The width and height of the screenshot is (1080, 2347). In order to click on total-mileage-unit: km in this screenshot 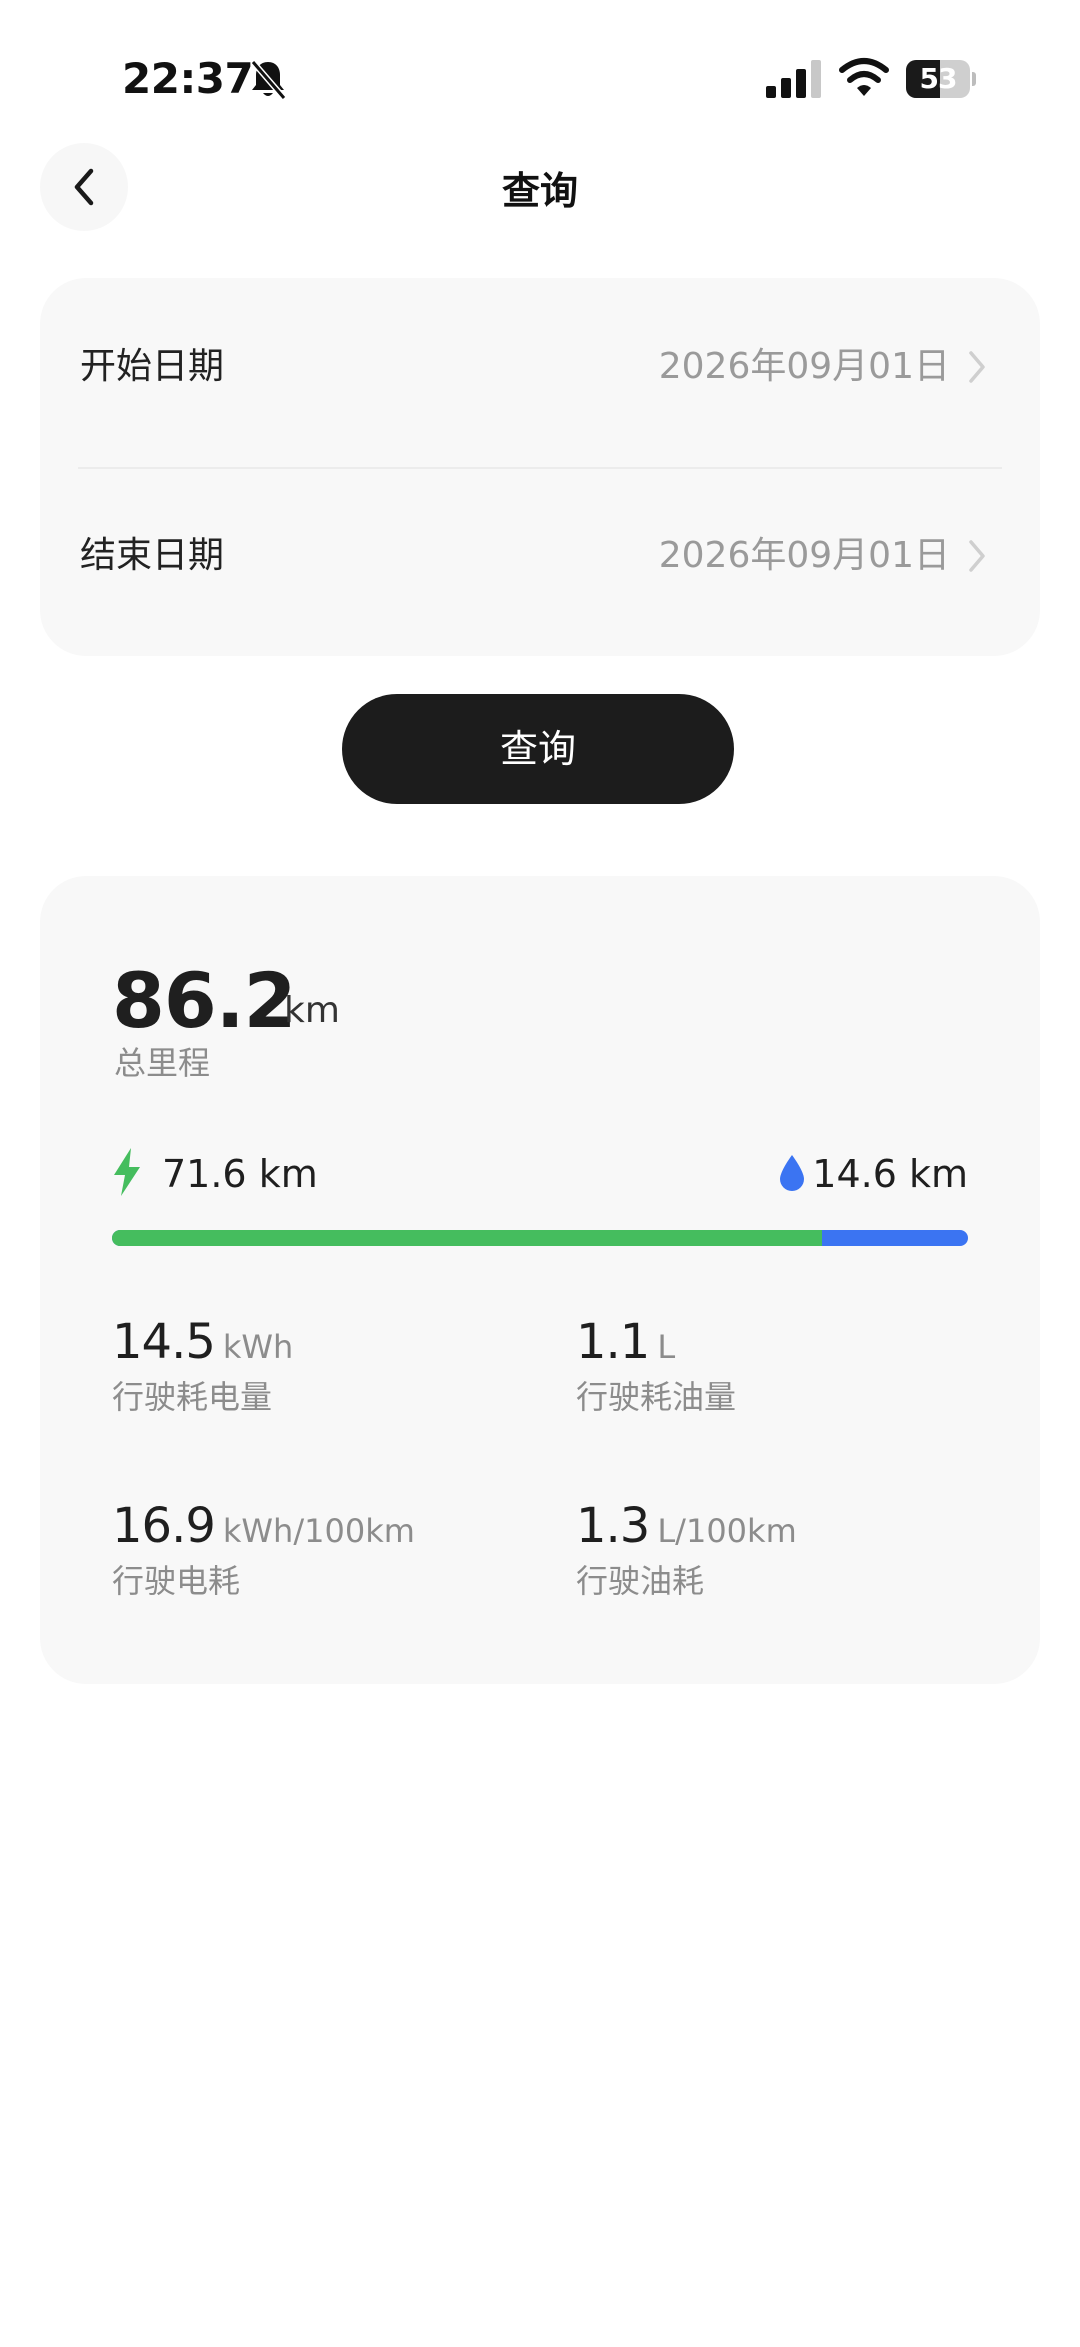, I will do `click(312, 1010)`.